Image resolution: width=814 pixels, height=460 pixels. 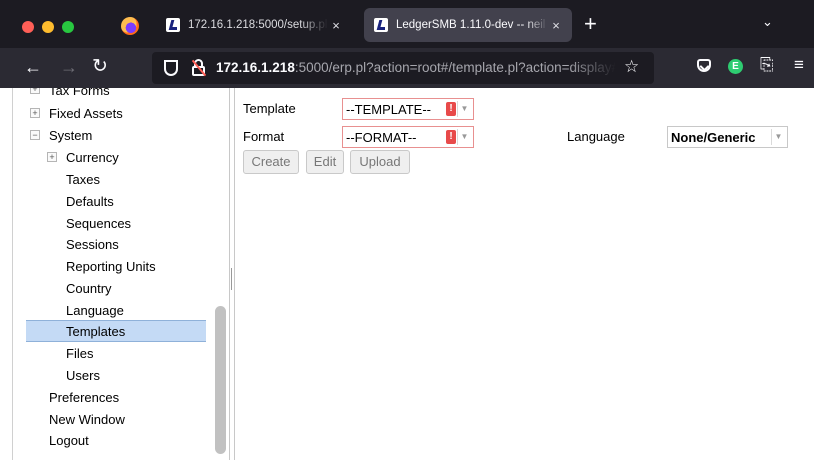 What do you see at coordinates (325, 162) in the screenshot?
I see `edit-button: Edit` at bounding box center [325, 162].